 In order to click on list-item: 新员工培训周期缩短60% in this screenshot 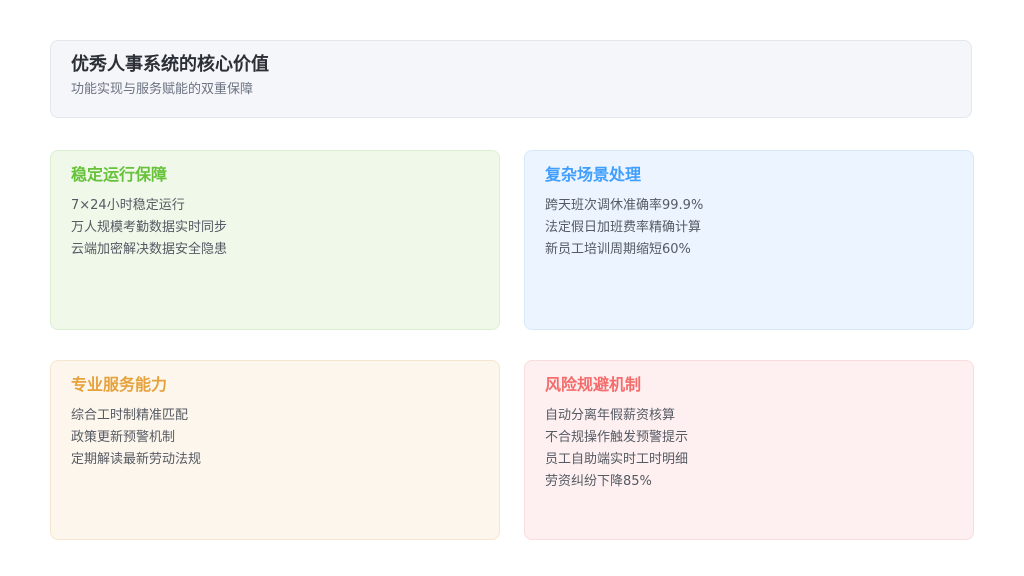, I will do `click(618, 249)`.